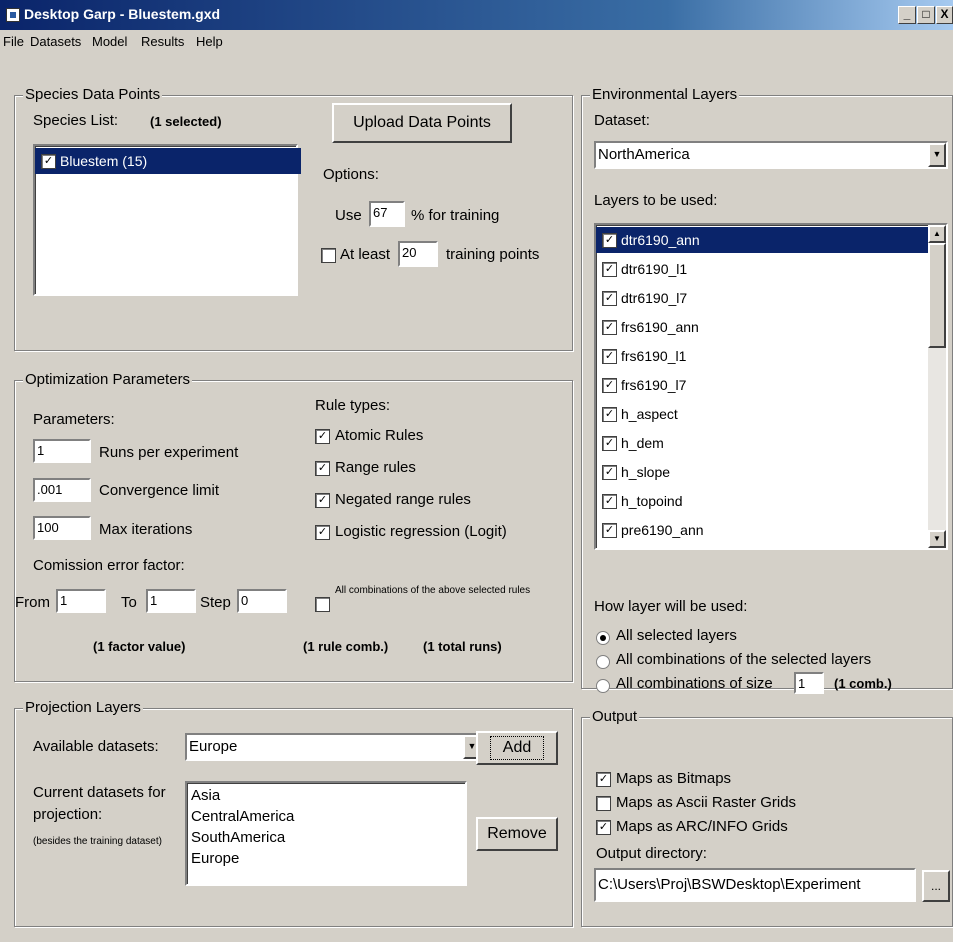 The image size is (953, 942). What do you see at coordinates (641, 269) in the screenshot?
I see `layer-row: ✓ dtr6190_l1` at bounding box center [641, 269].